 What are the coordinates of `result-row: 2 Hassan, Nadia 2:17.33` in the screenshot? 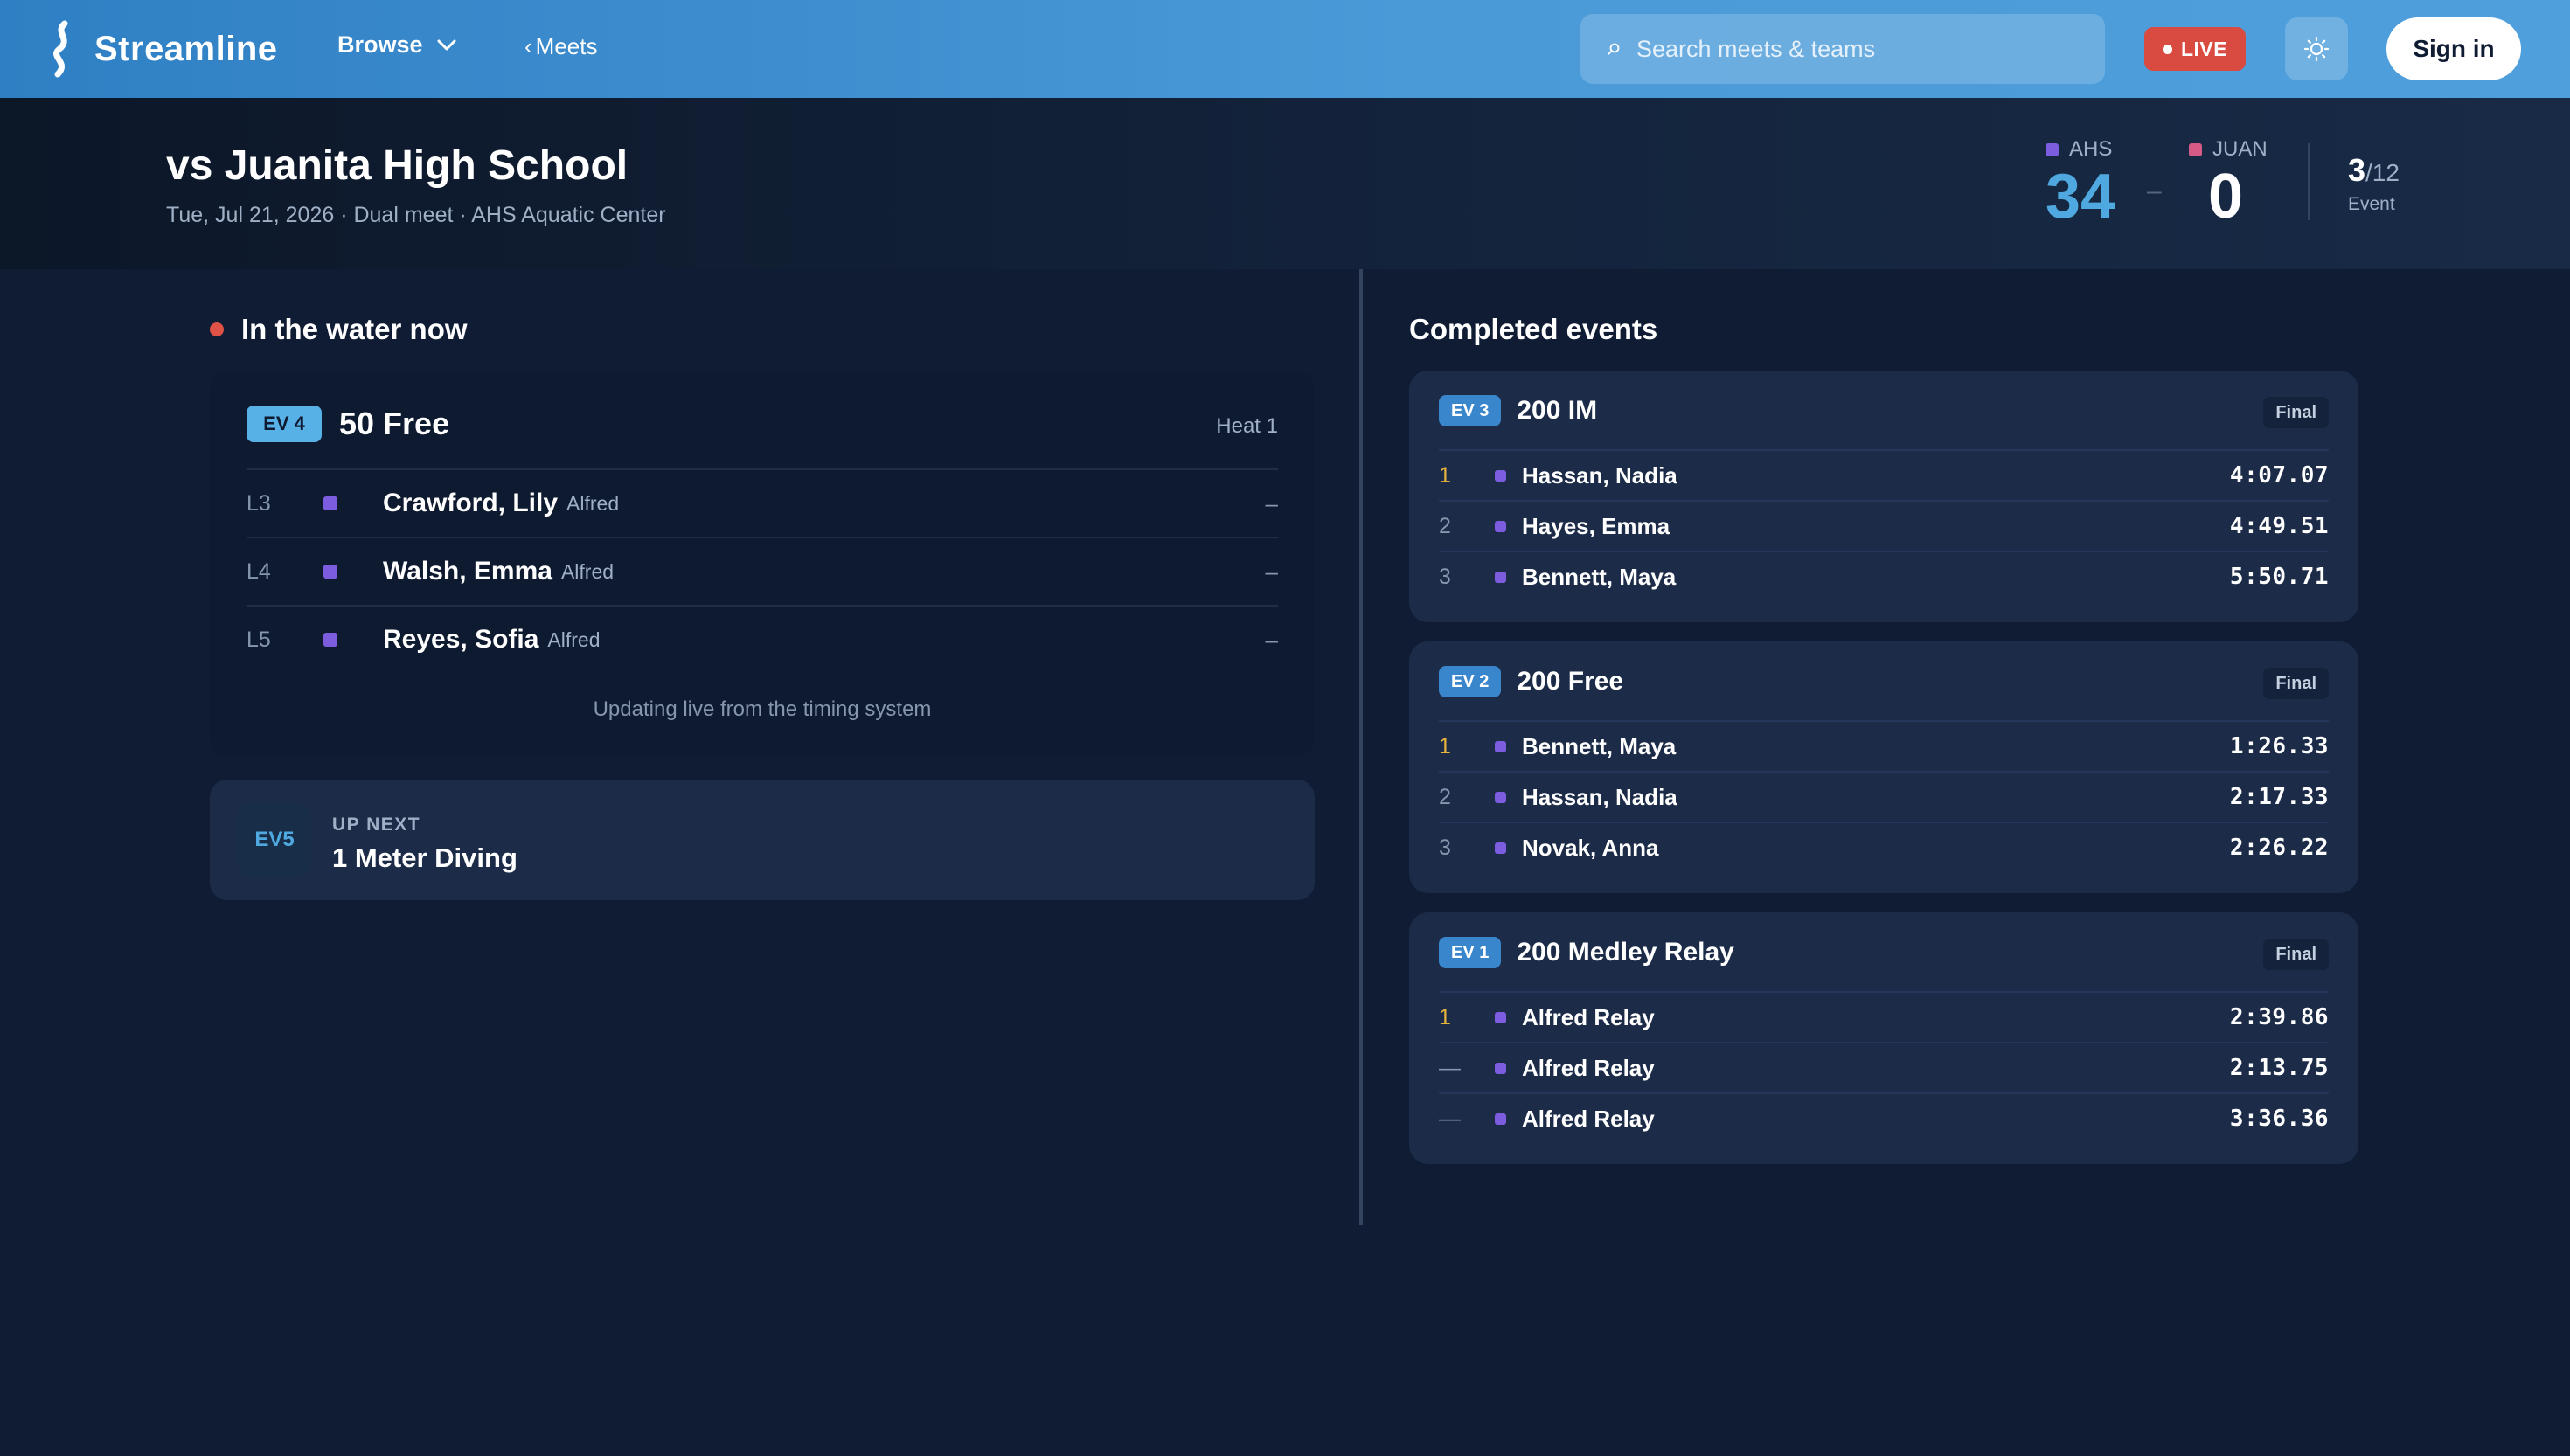 It's located at (1884, 796).